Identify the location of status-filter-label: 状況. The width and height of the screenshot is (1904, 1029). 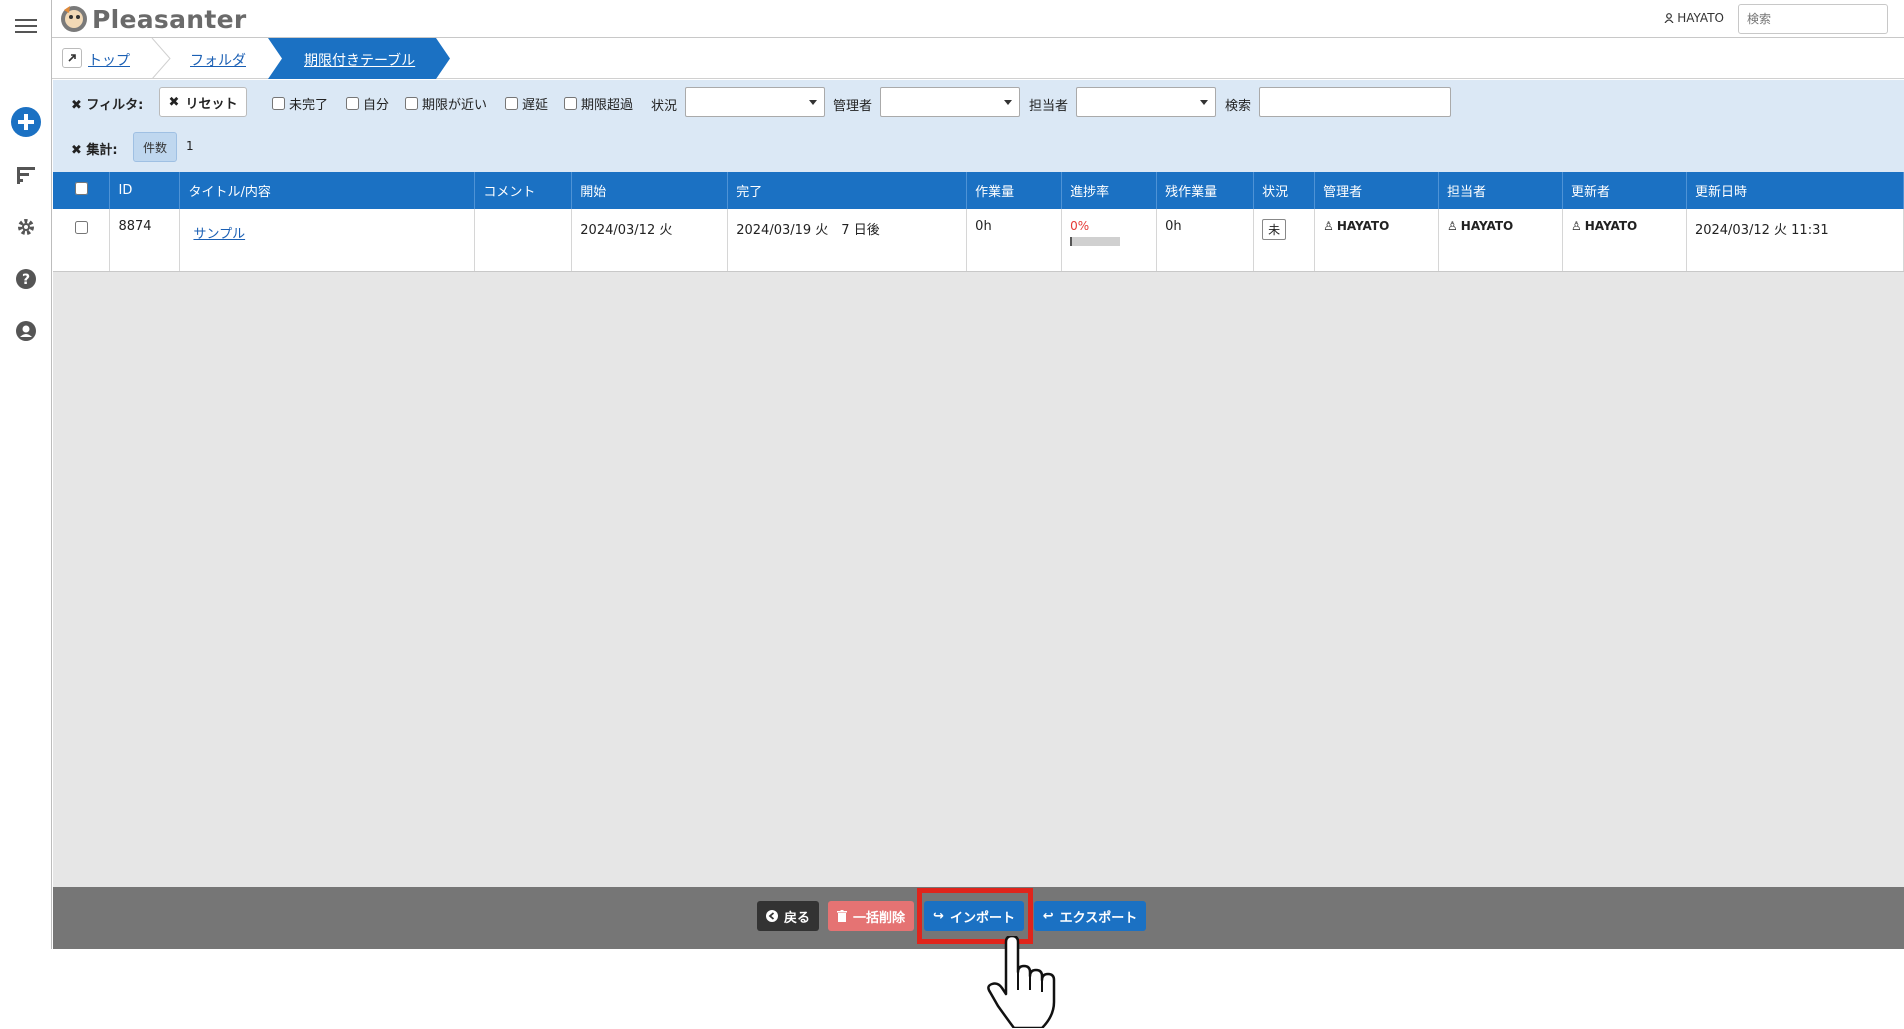
(664, 106).